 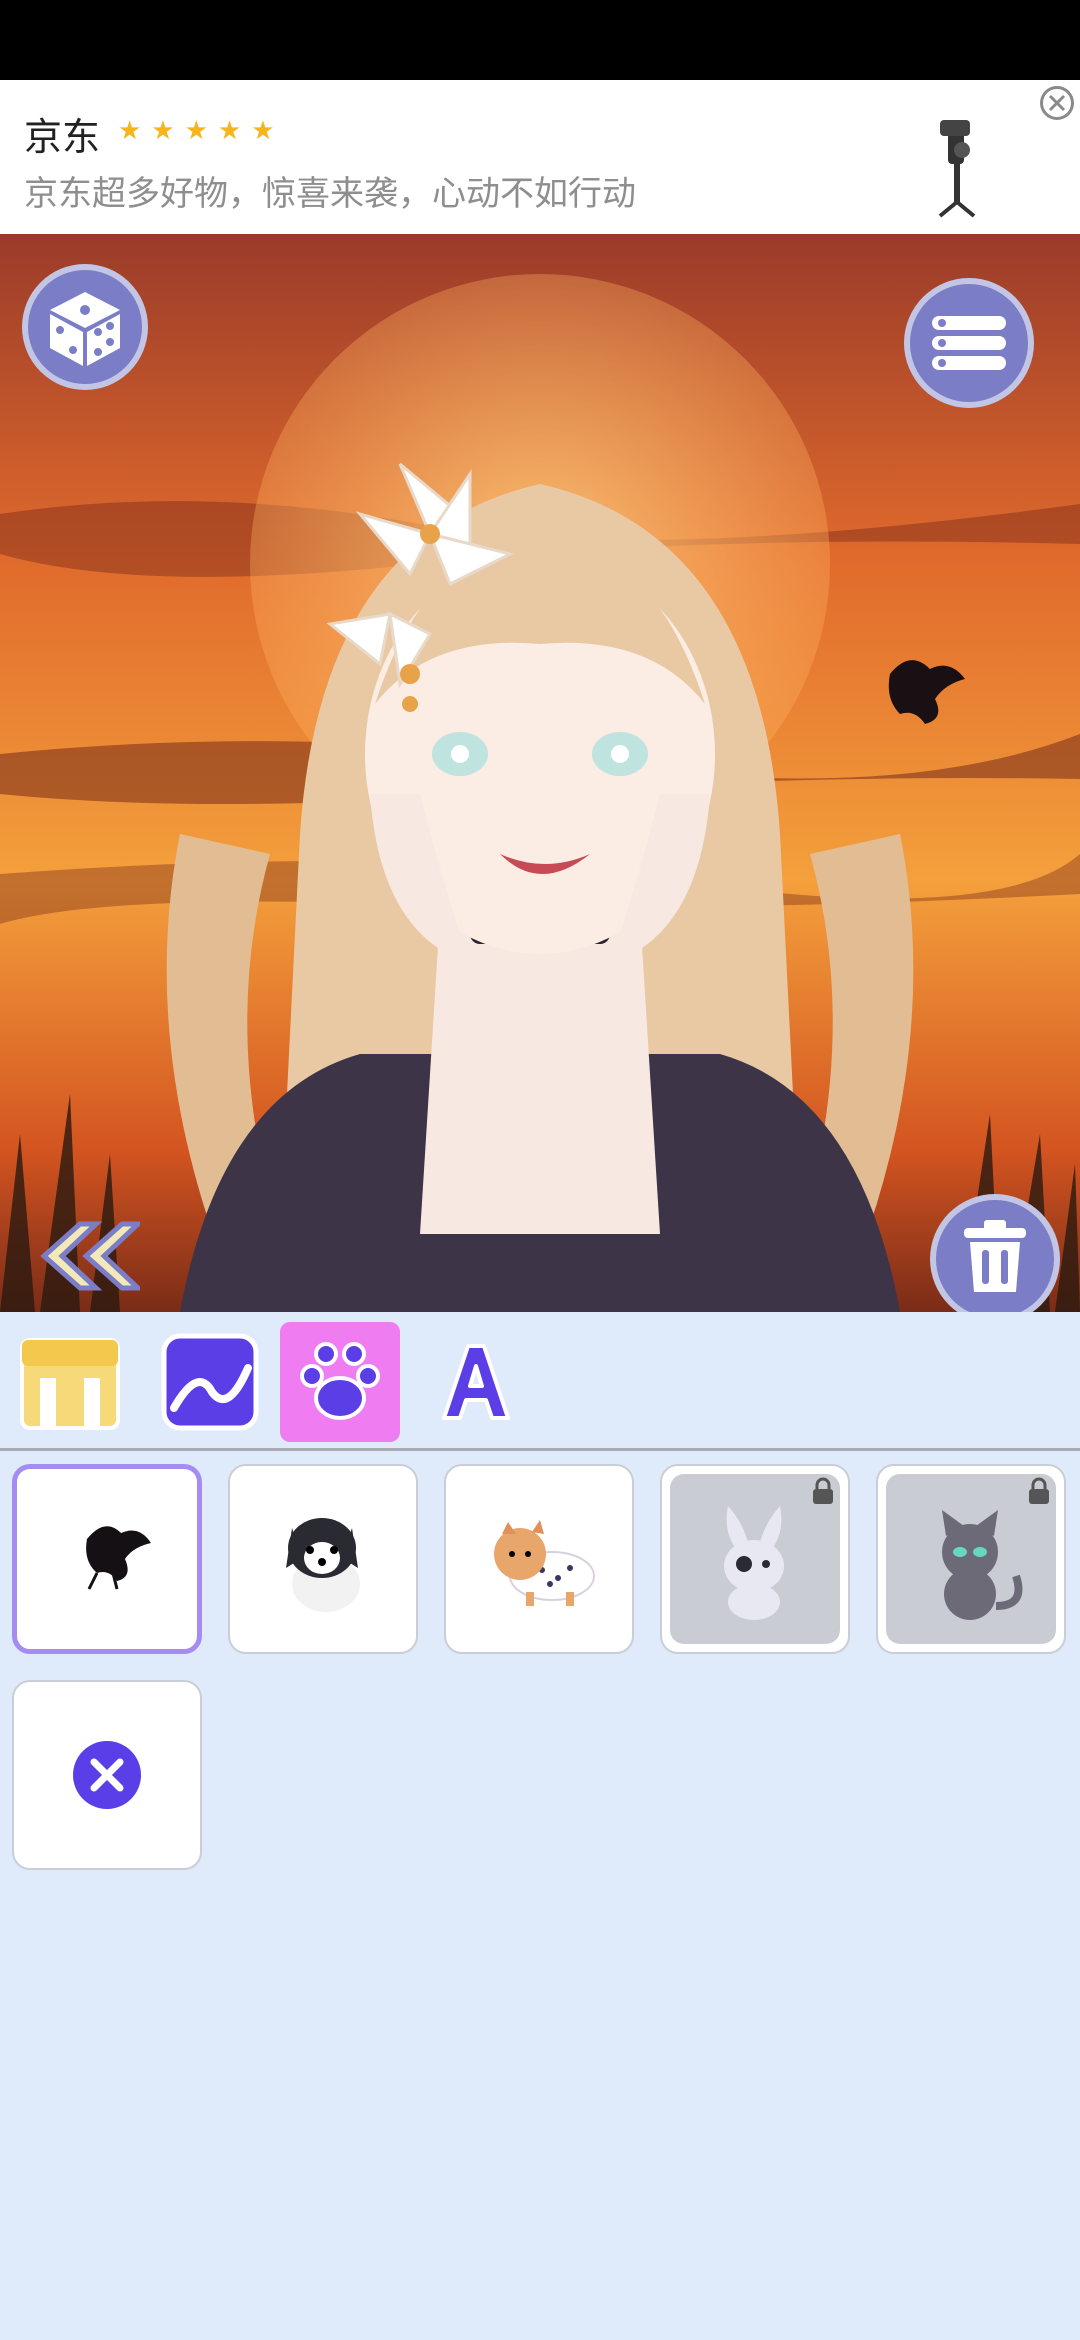 I want to click on status-bar, so click(x=540, y=40).